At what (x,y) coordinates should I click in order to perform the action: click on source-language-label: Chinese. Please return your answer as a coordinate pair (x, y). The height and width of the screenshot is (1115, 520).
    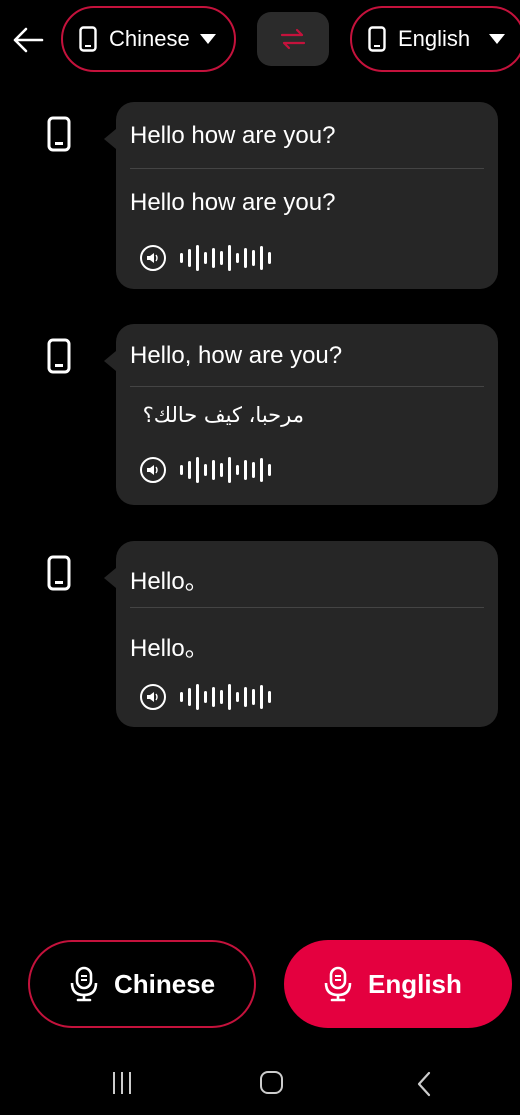
    Looking at the image, I should click on (149, 38).